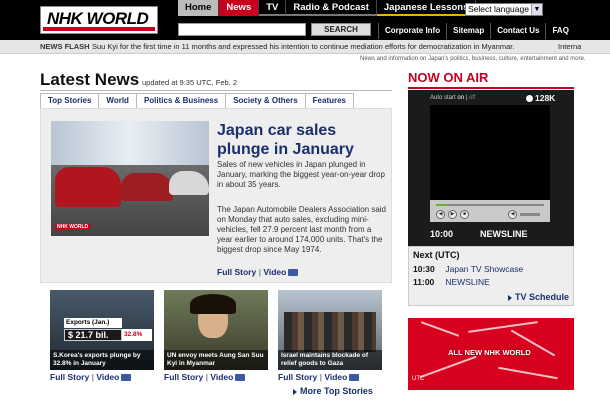 The width and height of the screenshot is (610, 400). I want to click on list-item: 10:30 Japan TV Showcase, so click(493, 269).